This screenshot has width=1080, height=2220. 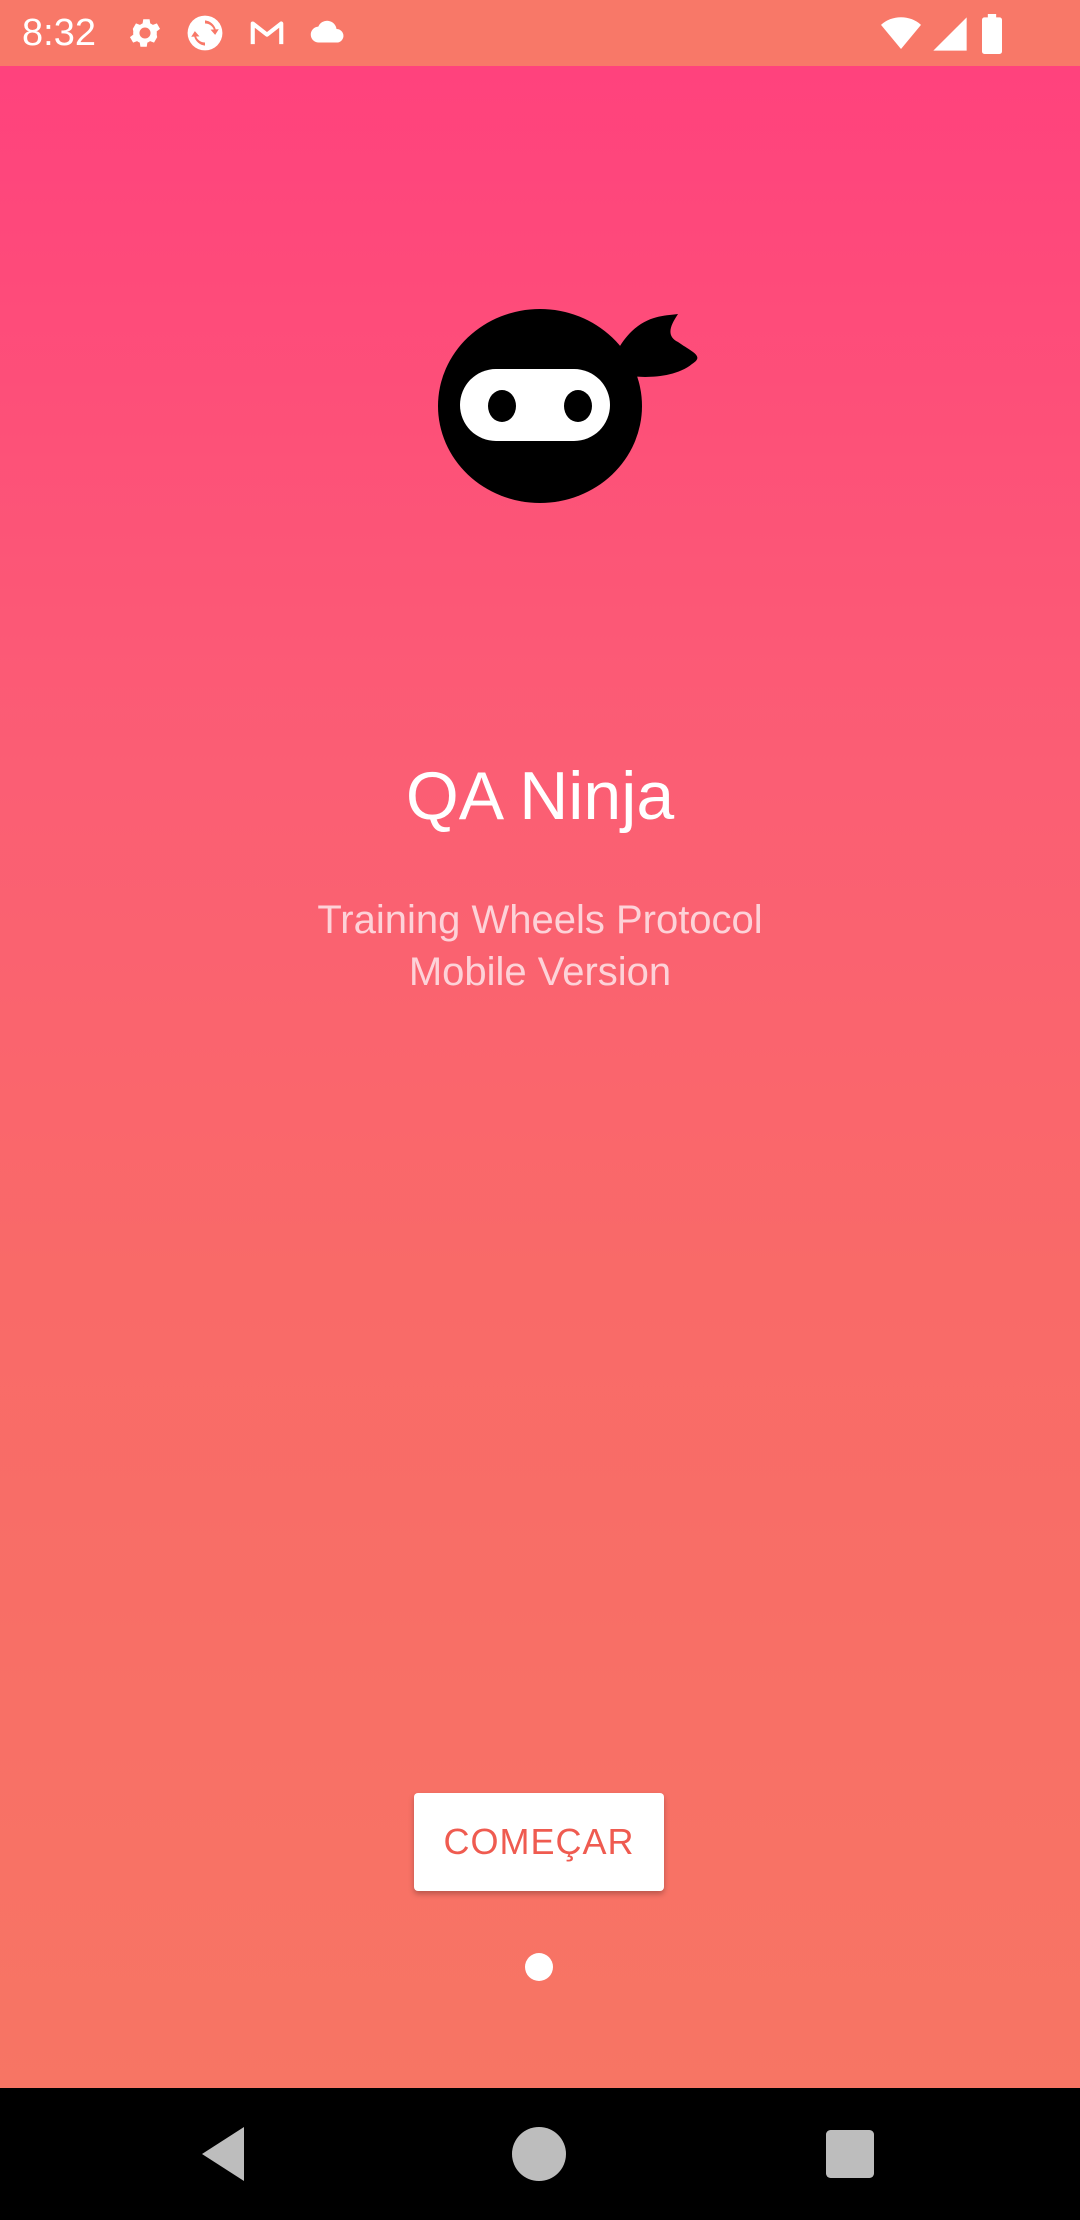 What do you see at coordinates (59, 33) in the screenshot?
I see `status-time: 8:32` at bounding box center [59, 33].